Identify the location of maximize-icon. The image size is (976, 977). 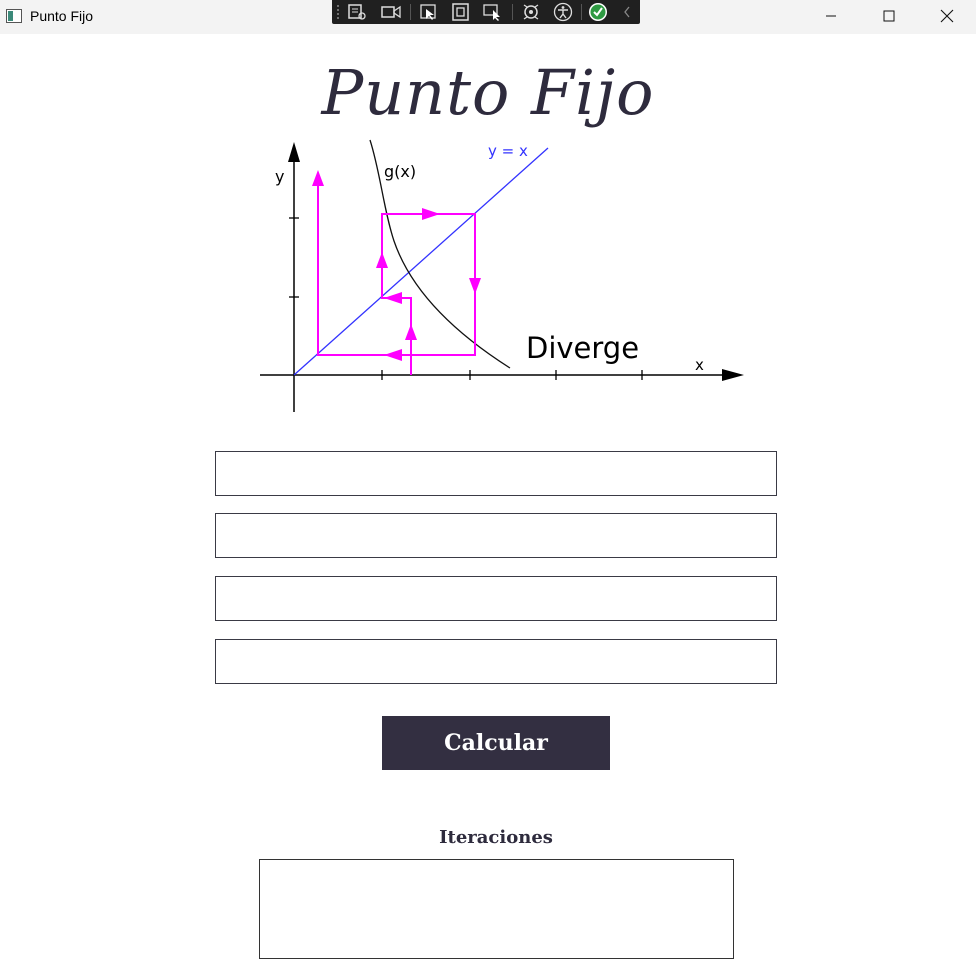
(889, 16).